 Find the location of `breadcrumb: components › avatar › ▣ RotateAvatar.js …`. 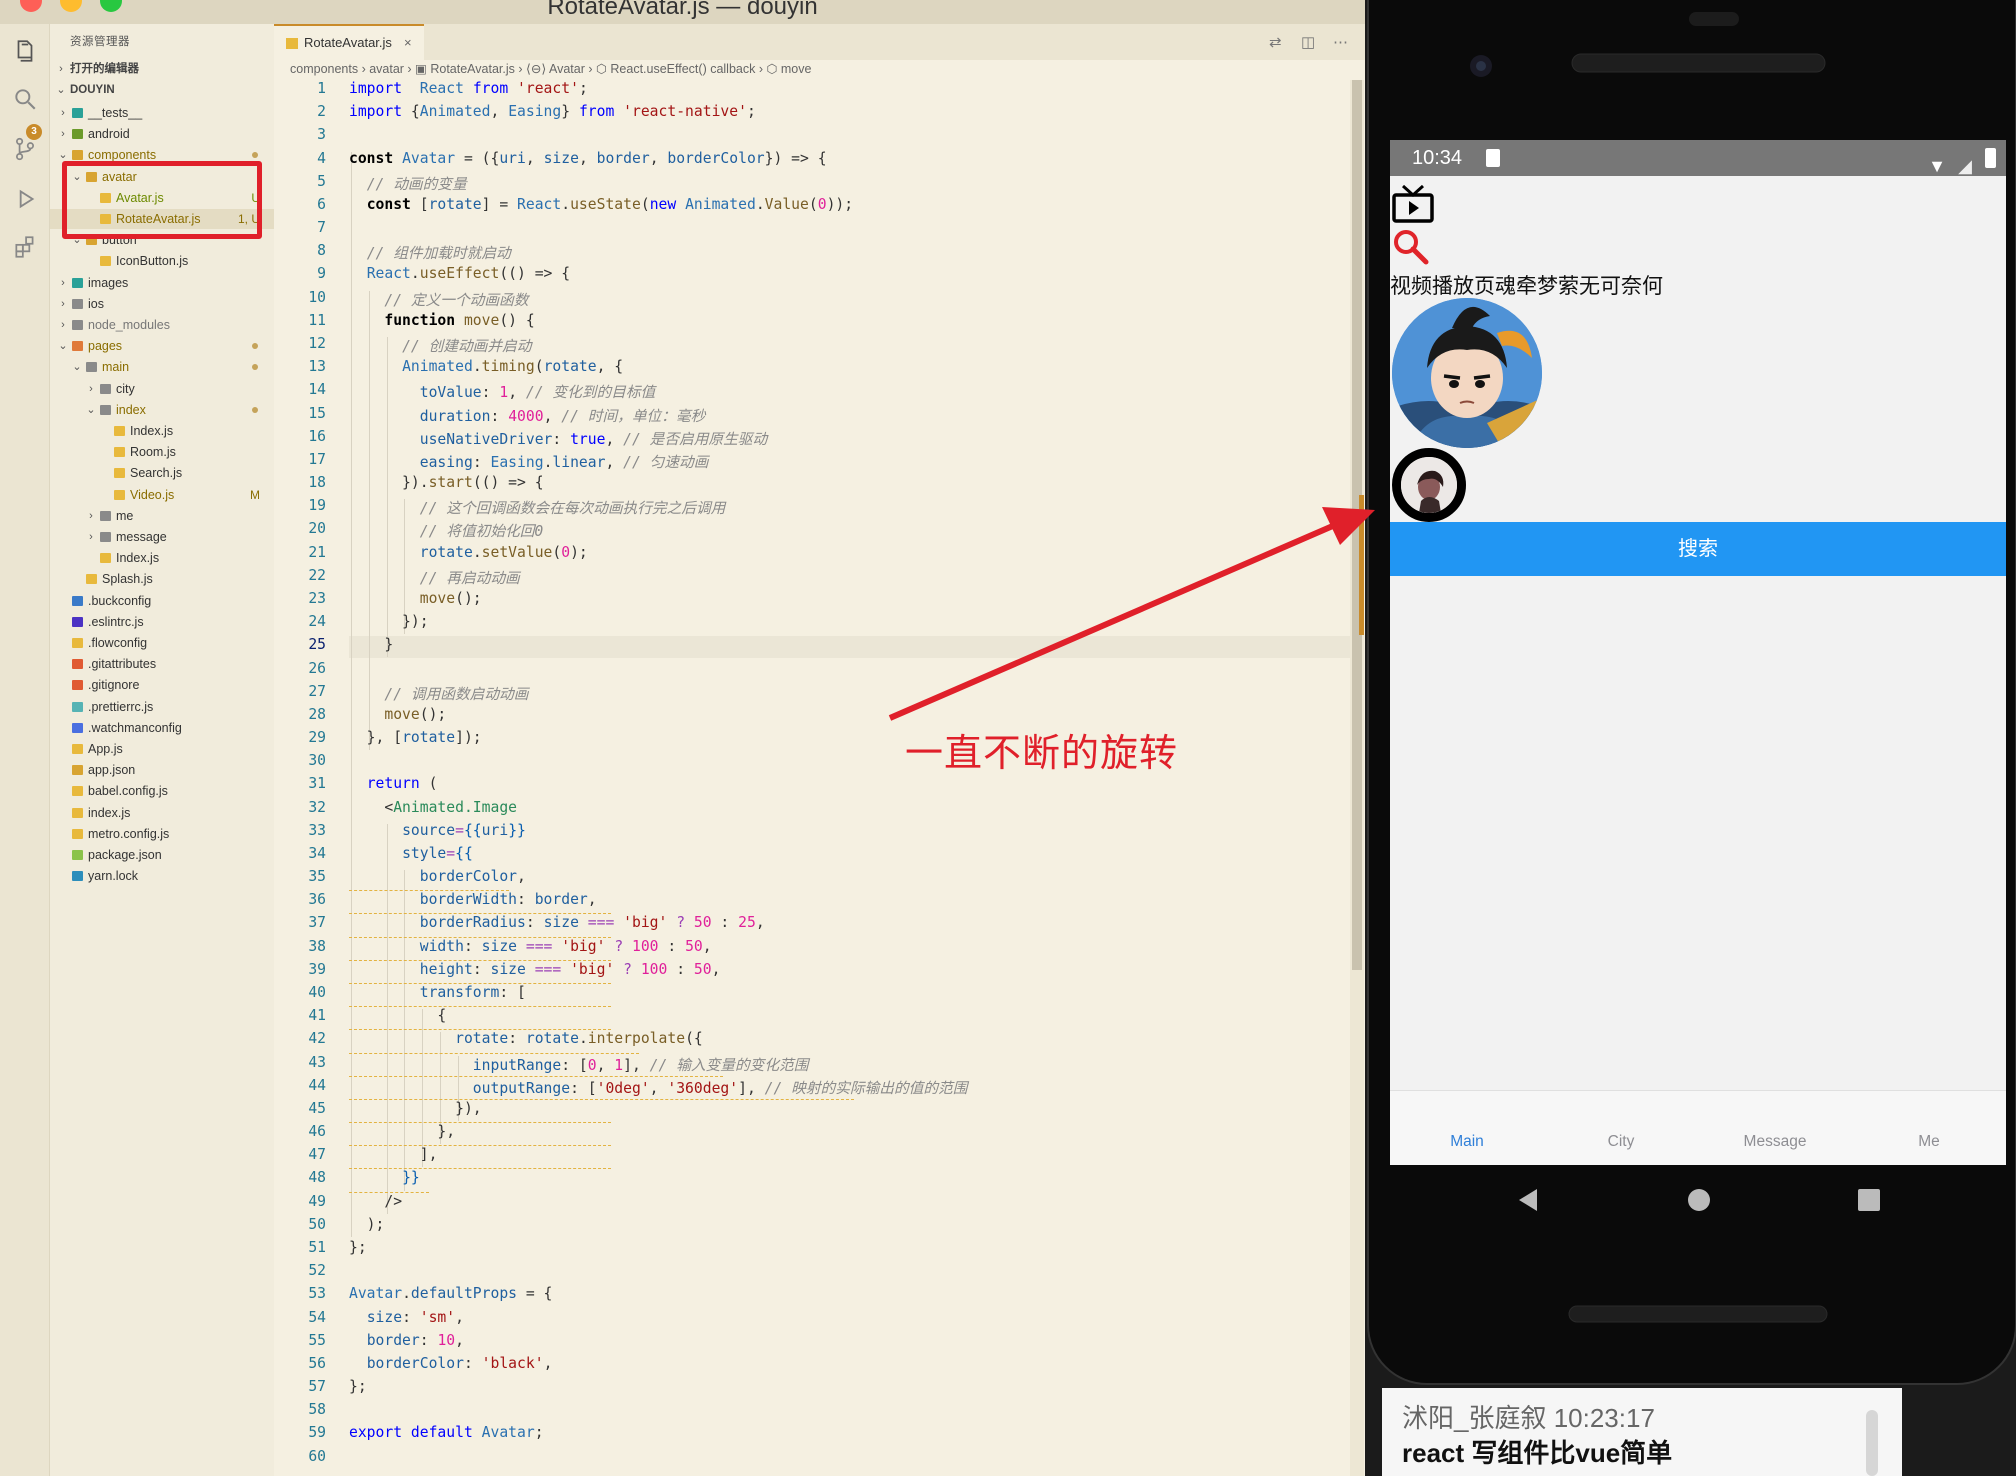

breadcrumb: components › avatar › ▣ RotateAvatar.js … is located at coordinates (550, 70).